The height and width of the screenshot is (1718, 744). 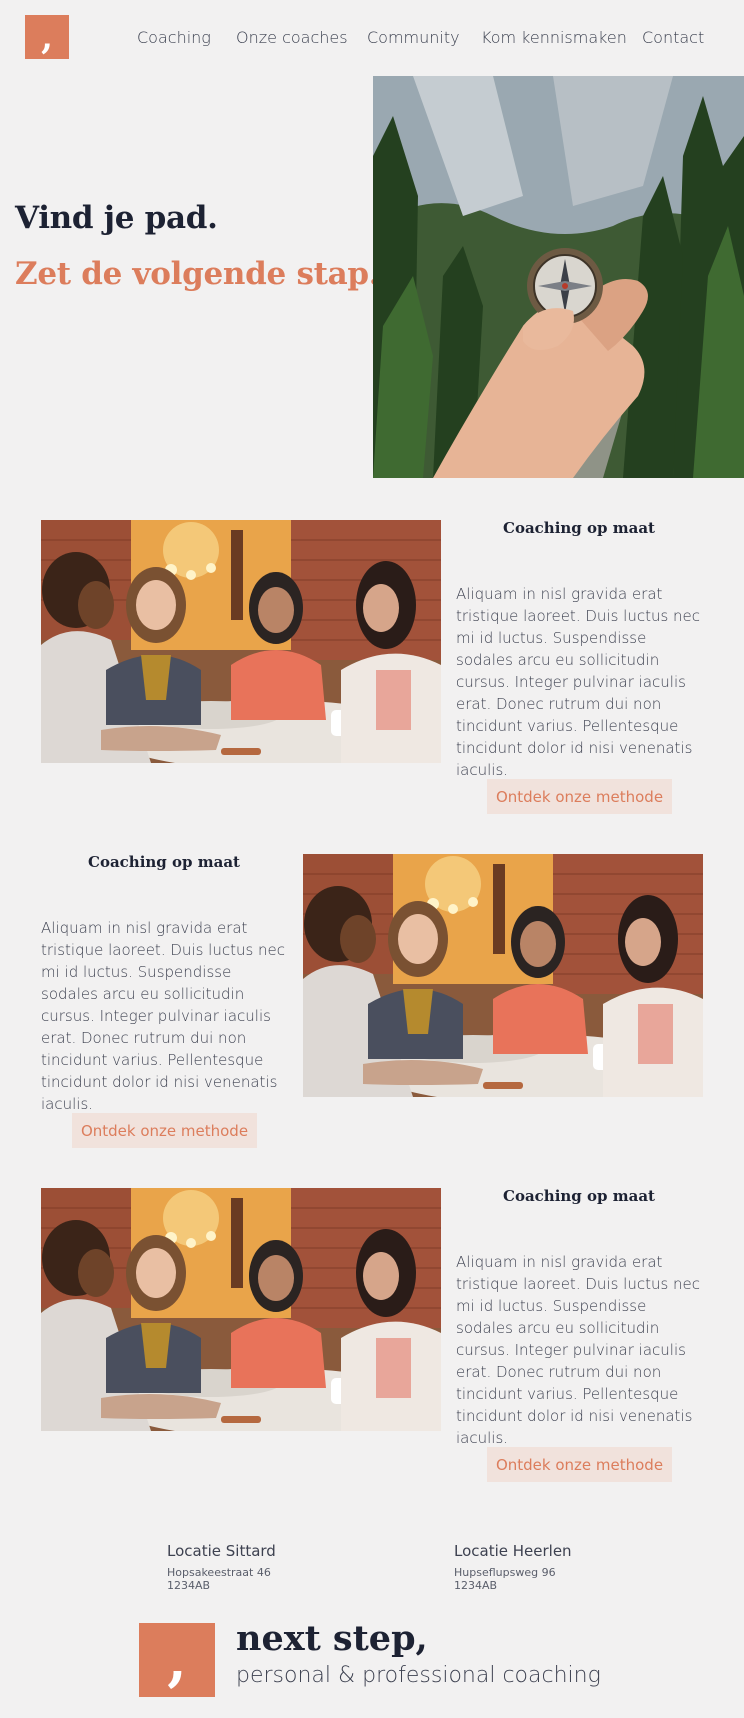 I want to click on location-title: Locatie Sittard, so click(x=221, y=1551).